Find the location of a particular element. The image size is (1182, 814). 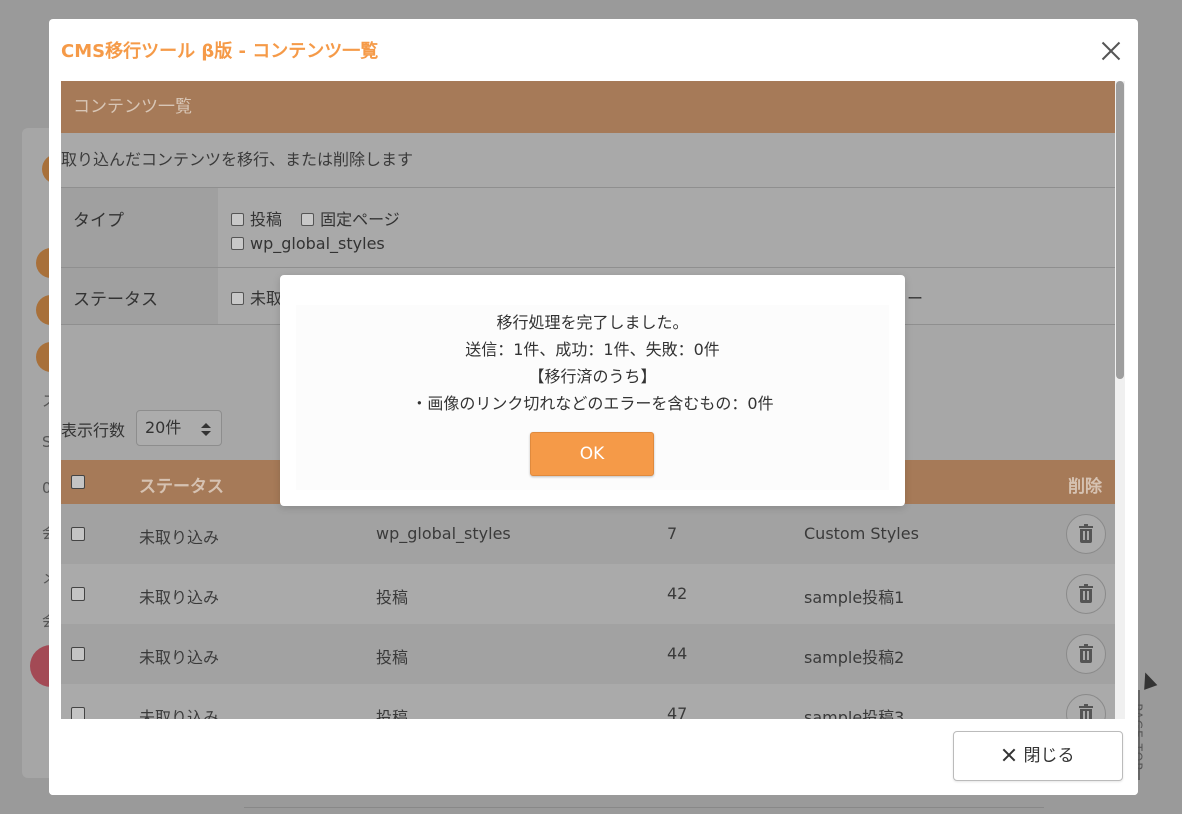

modal-scrollbar is located at coordinates (1120, 400).